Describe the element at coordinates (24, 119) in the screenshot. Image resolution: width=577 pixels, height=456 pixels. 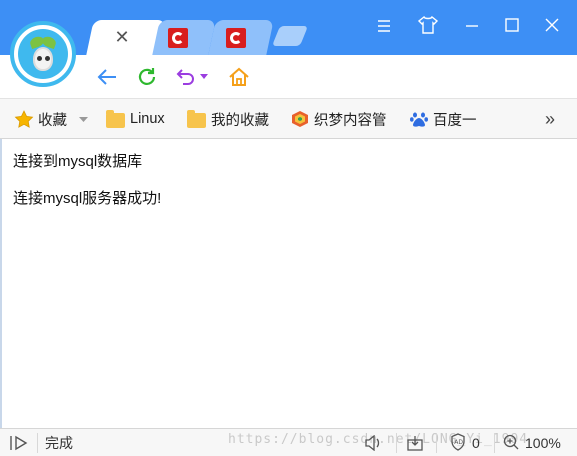
I see `star-icon` at that location.